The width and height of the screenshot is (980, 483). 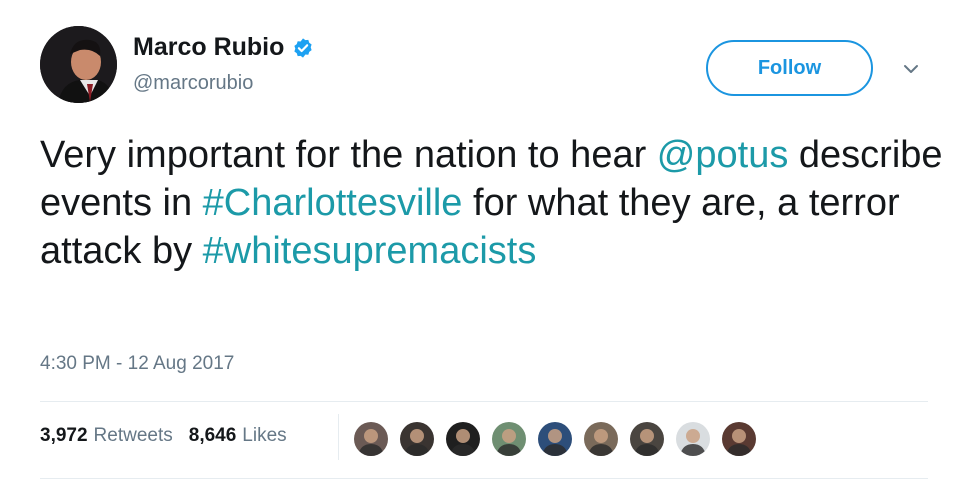 I want to click on tweet-text-segment: Very important for the nation to hear, so click(x=348, y=155).